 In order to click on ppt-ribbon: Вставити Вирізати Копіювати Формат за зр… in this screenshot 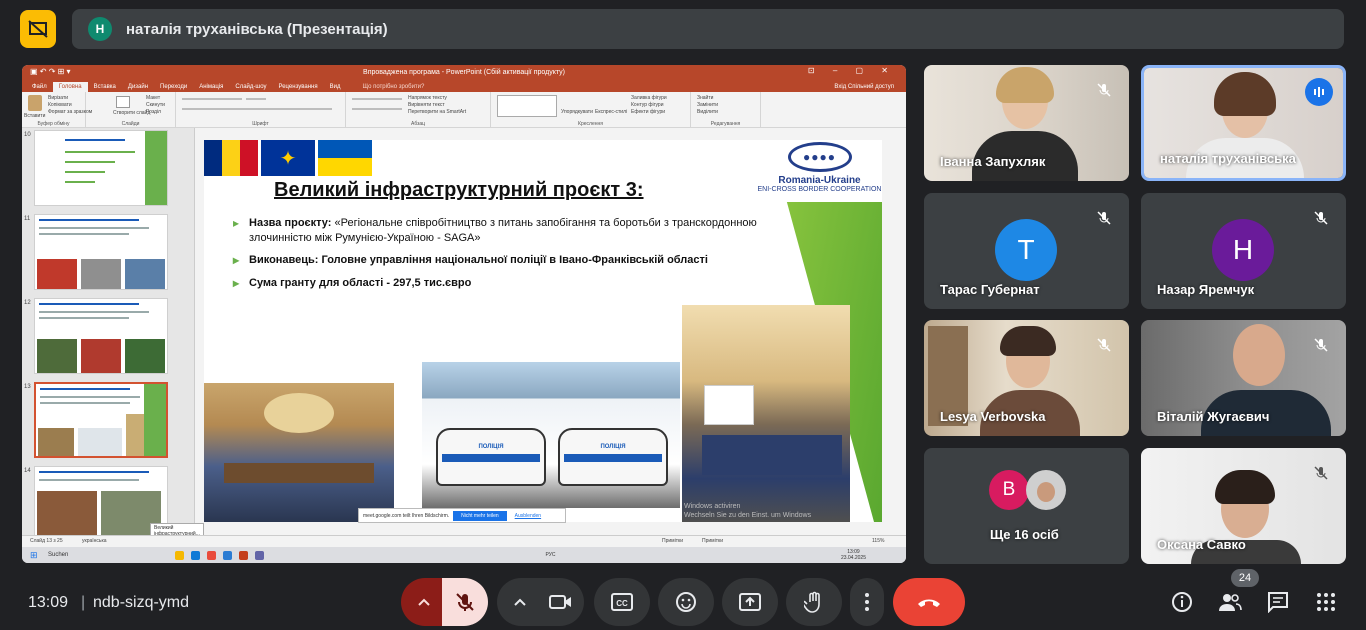, I will do `click(464, 110)`.